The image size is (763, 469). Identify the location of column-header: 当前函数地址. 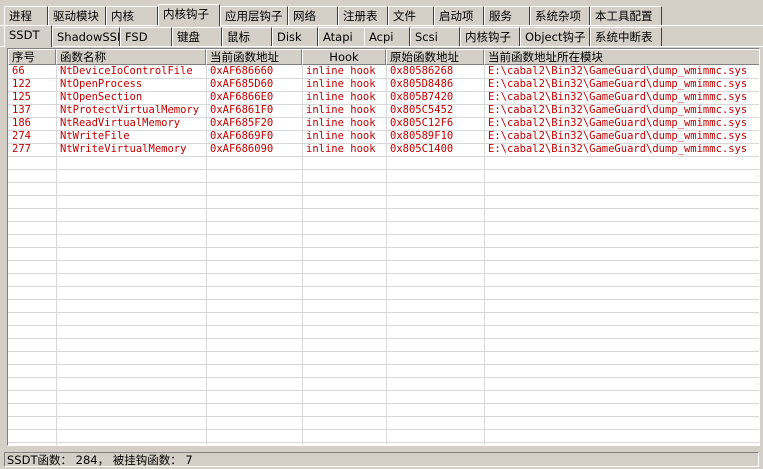
(254, 57).